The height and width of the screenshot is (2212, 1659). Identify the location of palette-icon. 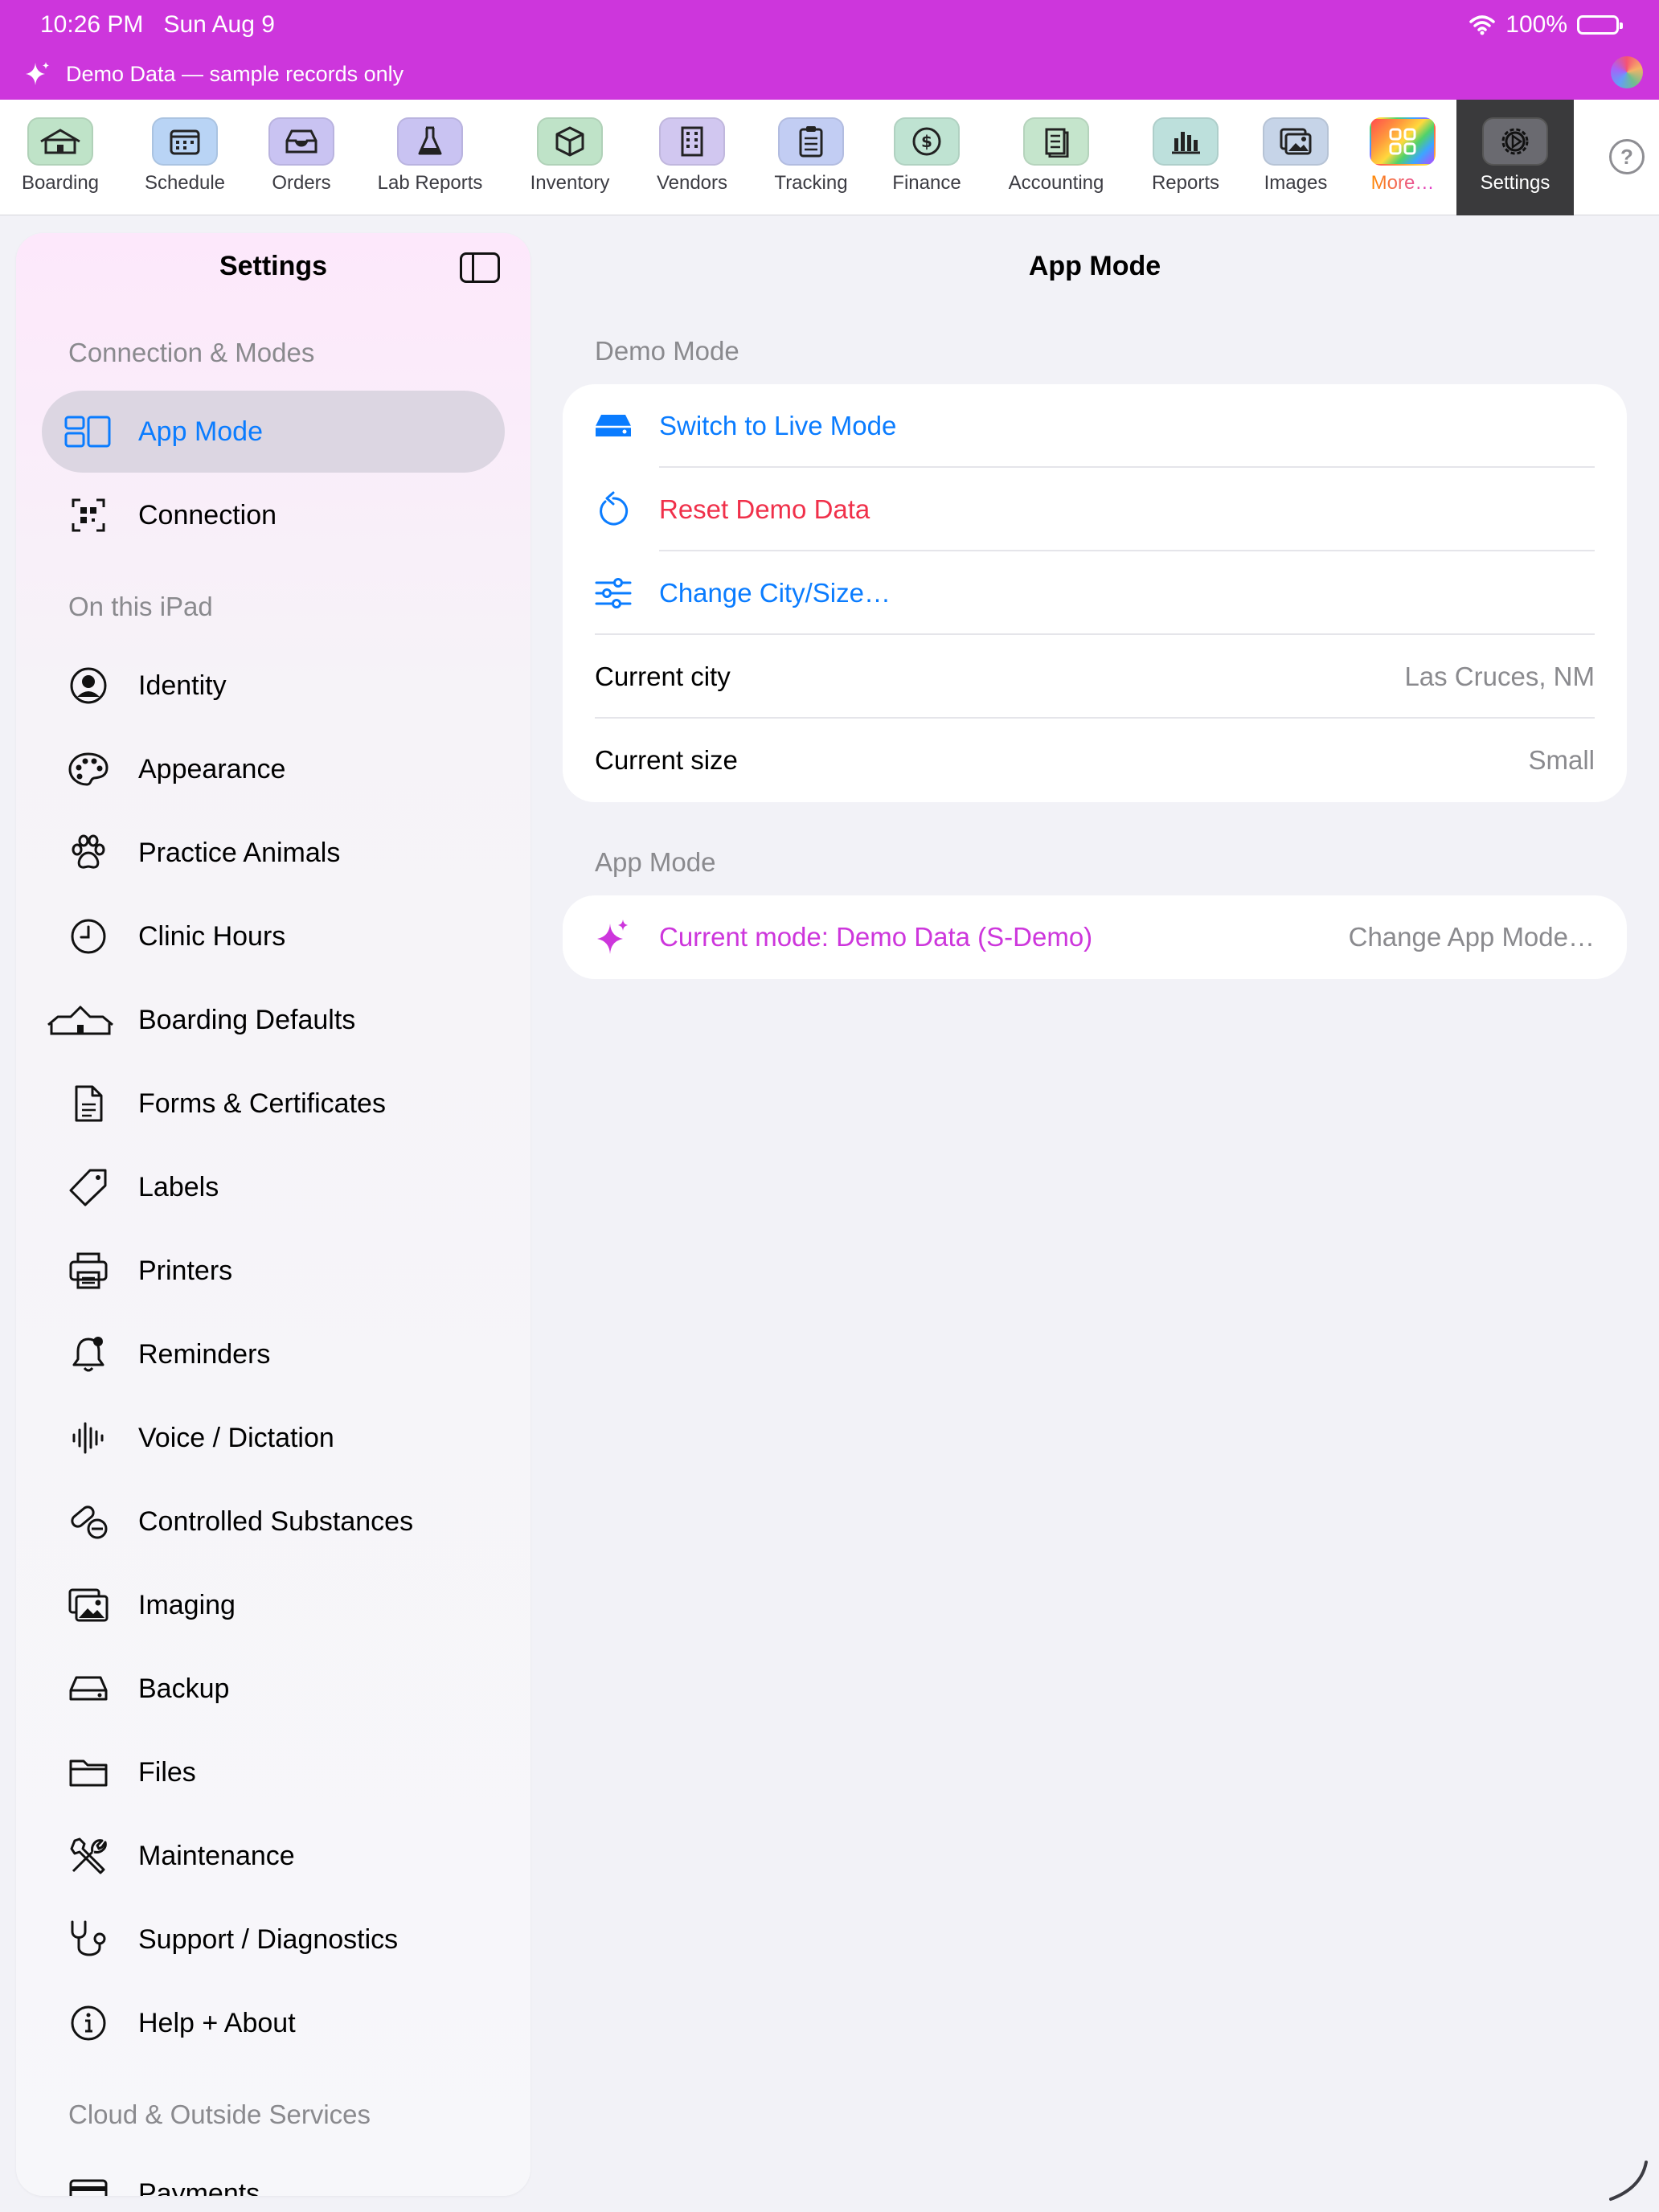
(88, 769).